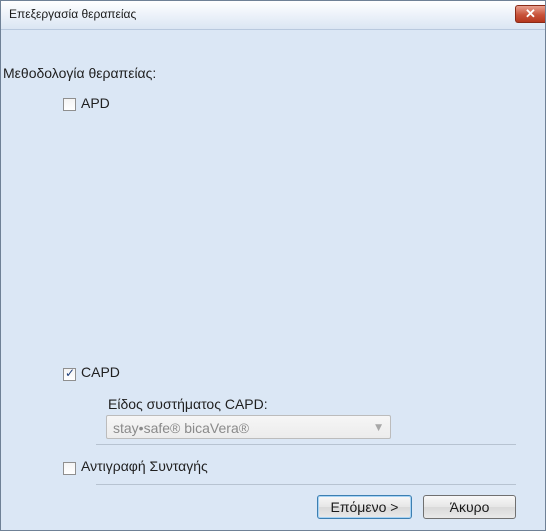  I want to click on close-button: ✕, so click(530, 14).